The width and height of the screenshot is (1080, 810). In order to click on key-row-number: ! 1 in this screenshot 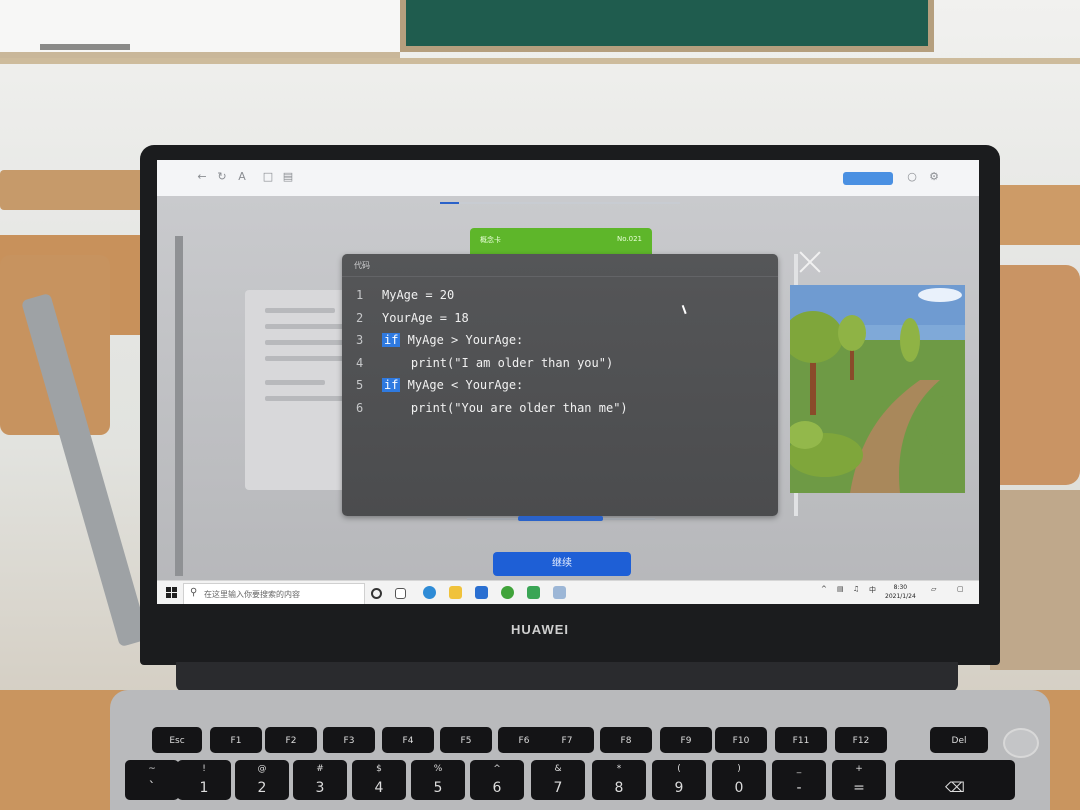, I will do `click(204, 780)`.